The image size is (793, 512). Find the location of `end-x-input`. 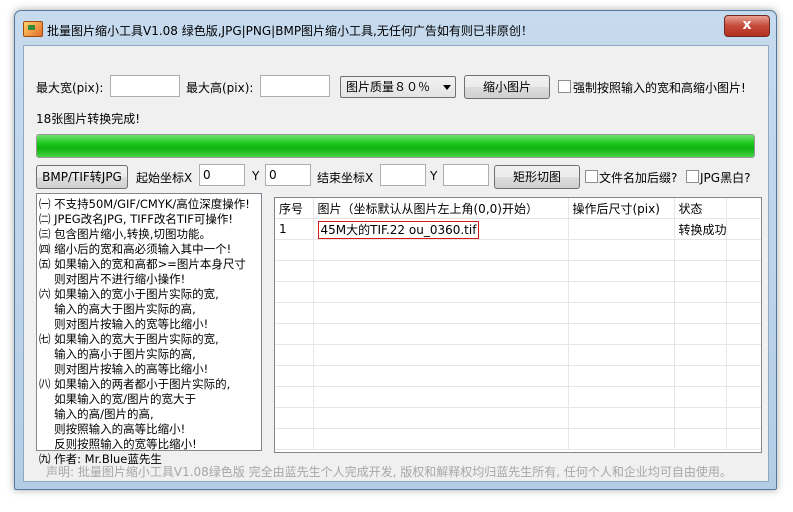

end-x-input is located at coordinates (403, 175).